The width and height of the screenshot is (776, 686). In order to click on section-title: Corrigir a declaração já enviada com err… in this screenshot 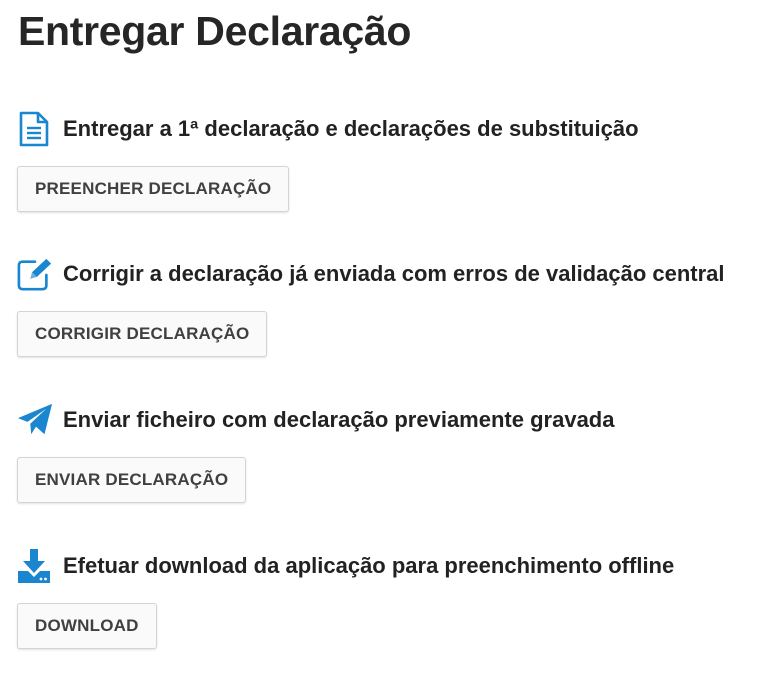, I will do `click(394, 273)`.